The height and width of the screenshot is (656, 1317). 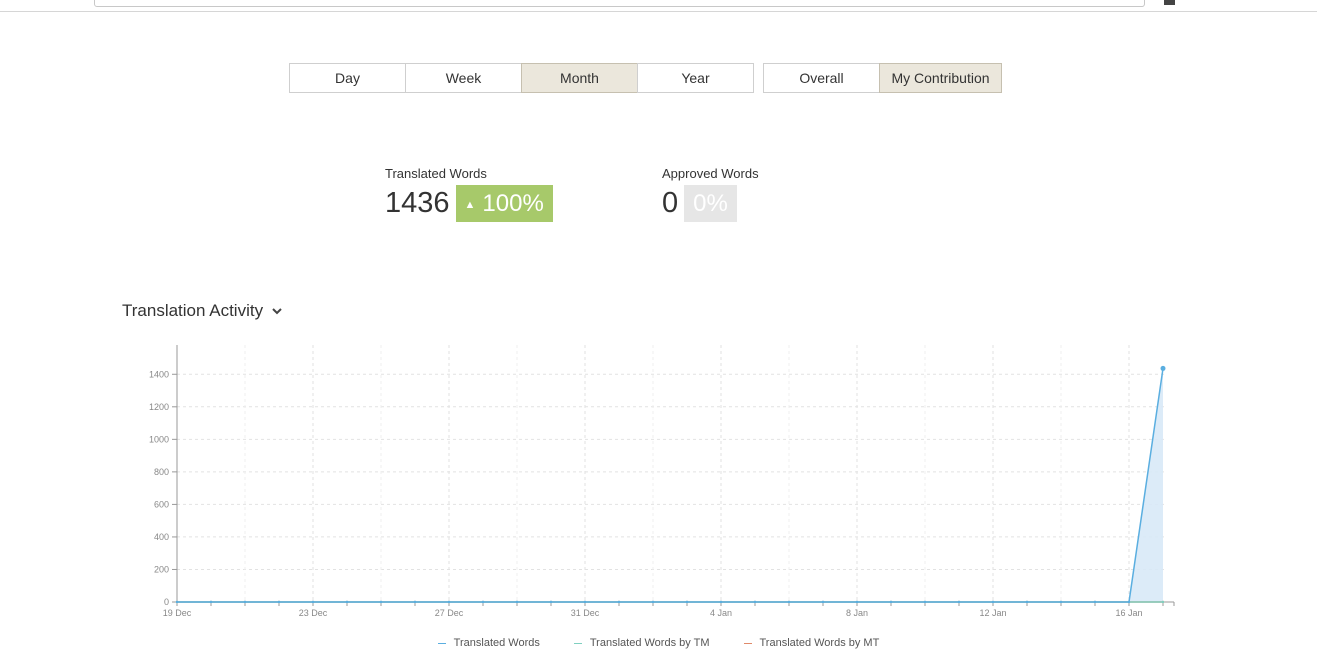 What do you see at coordinates (619, 3) in the screenshot?
I see `top-search-field` at bounding box center [619, 3].